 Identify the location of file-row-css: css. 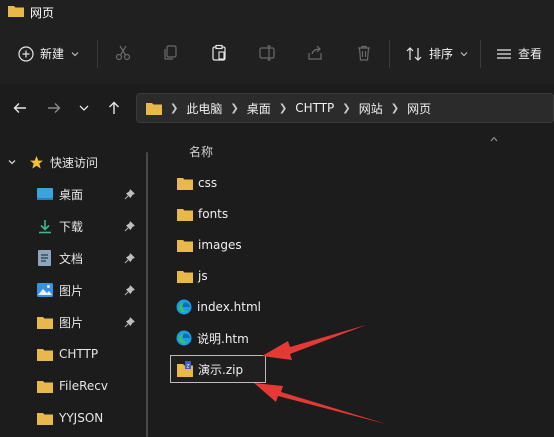
(360, 183).